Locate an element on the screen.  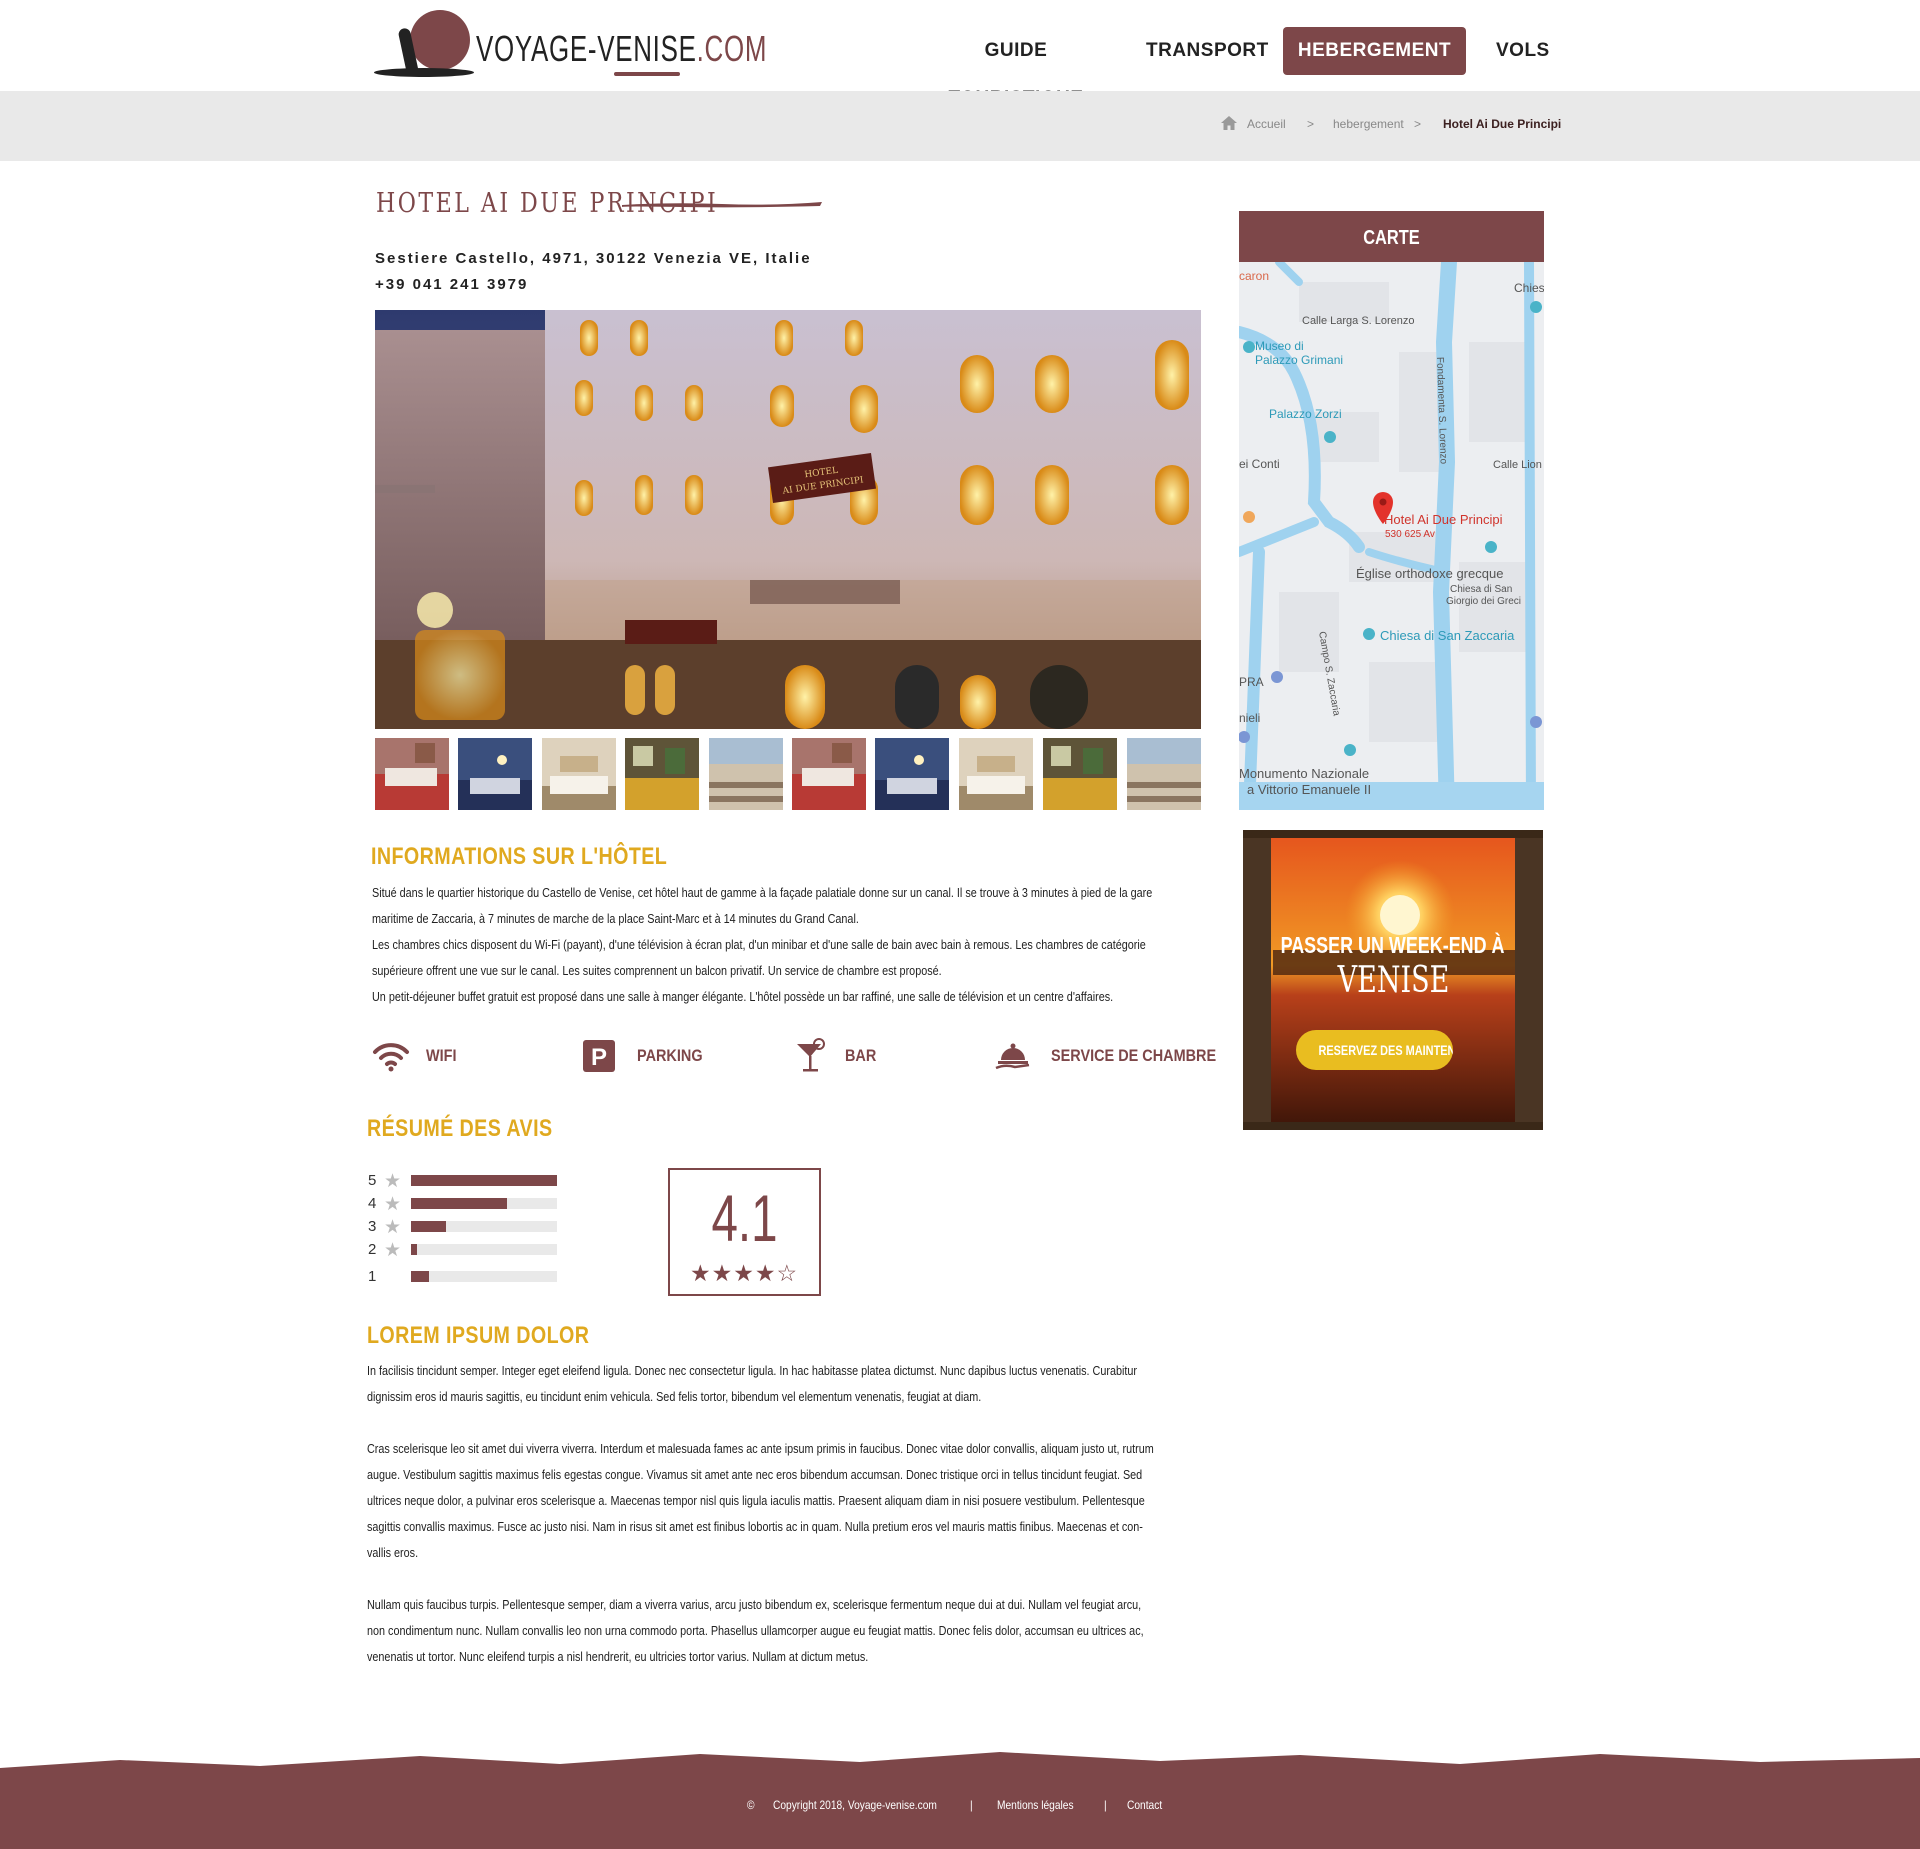
nav-transport: TRANSPORT is located at coordinates (1207, 51).